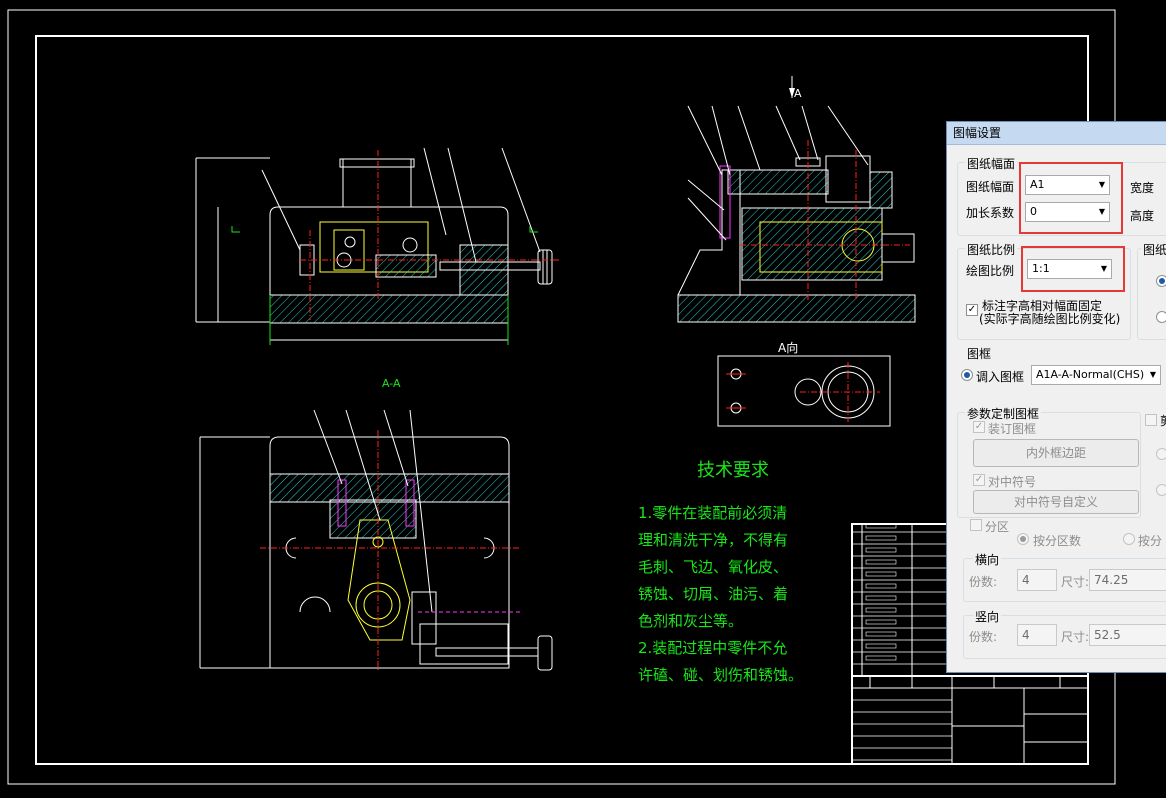 The width and height of the screenshot is (1166, 798). Describe the element at coordinates (713, 540) in the screenshot. I see `tech-line: 理和清洗干净，不得有` at that location.